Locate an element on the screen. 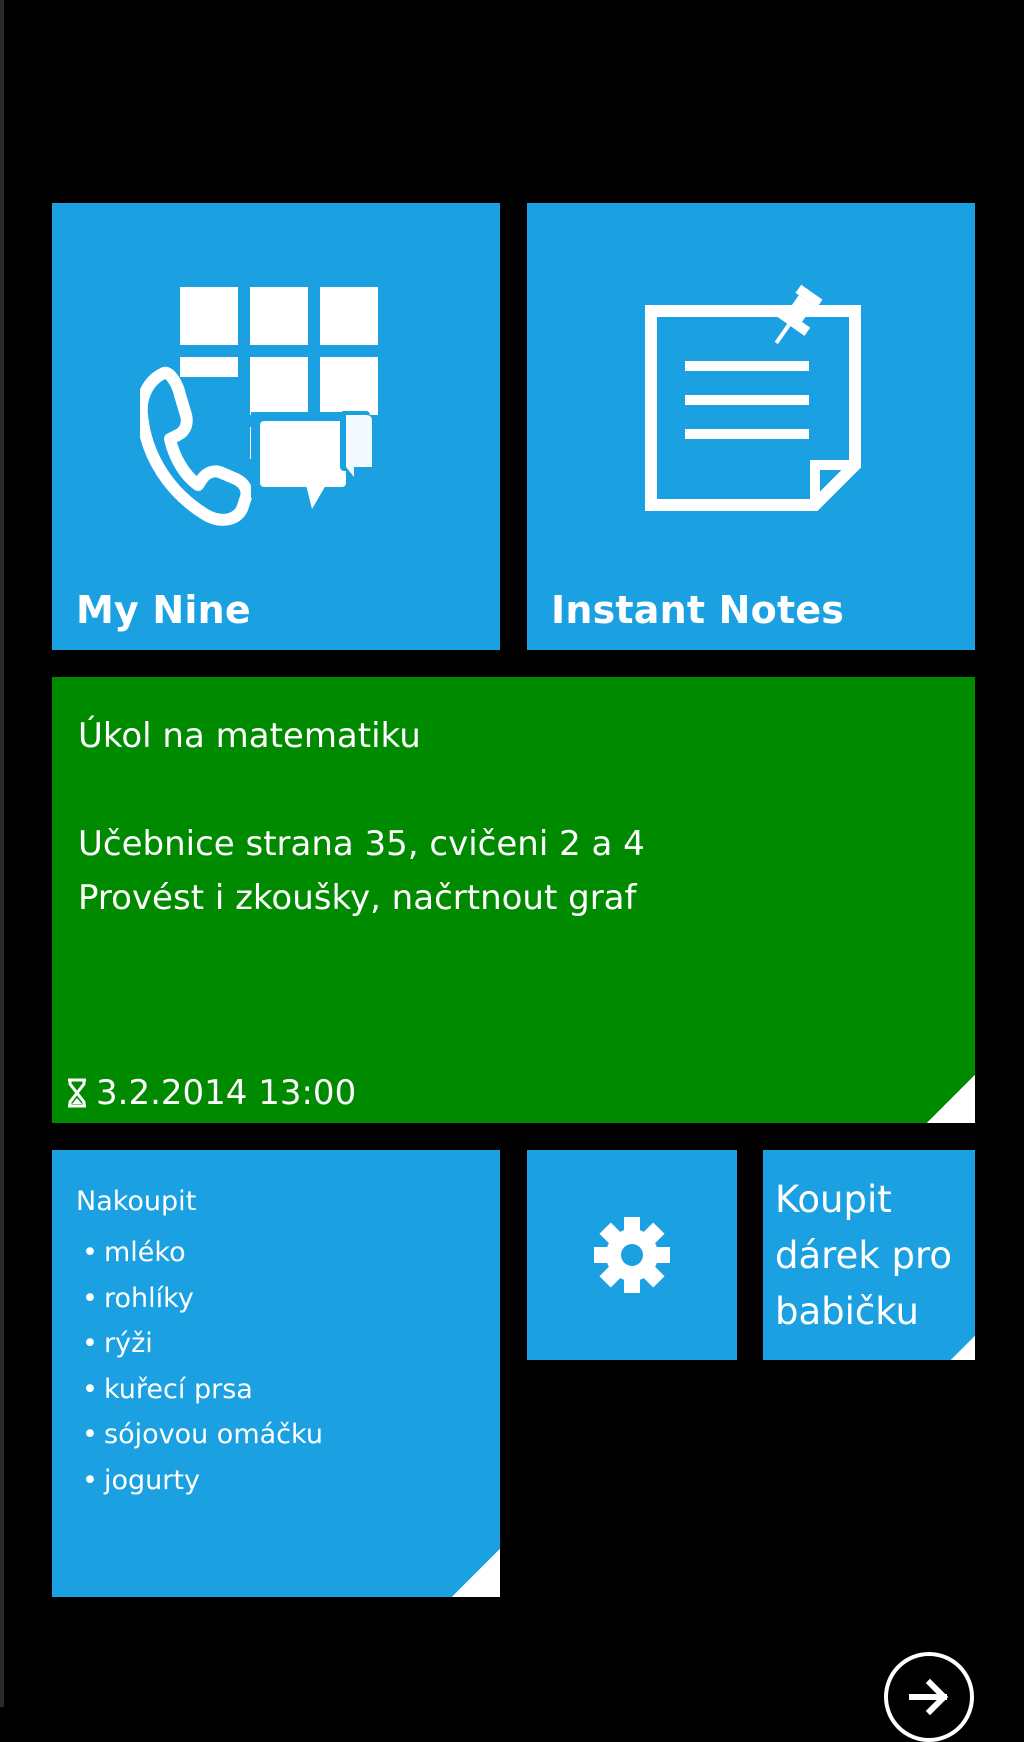 Image resolution: width=1024 pixels, height=1742 pixels. arrow-right-circle-icon is located at coordinates (929, 1697).